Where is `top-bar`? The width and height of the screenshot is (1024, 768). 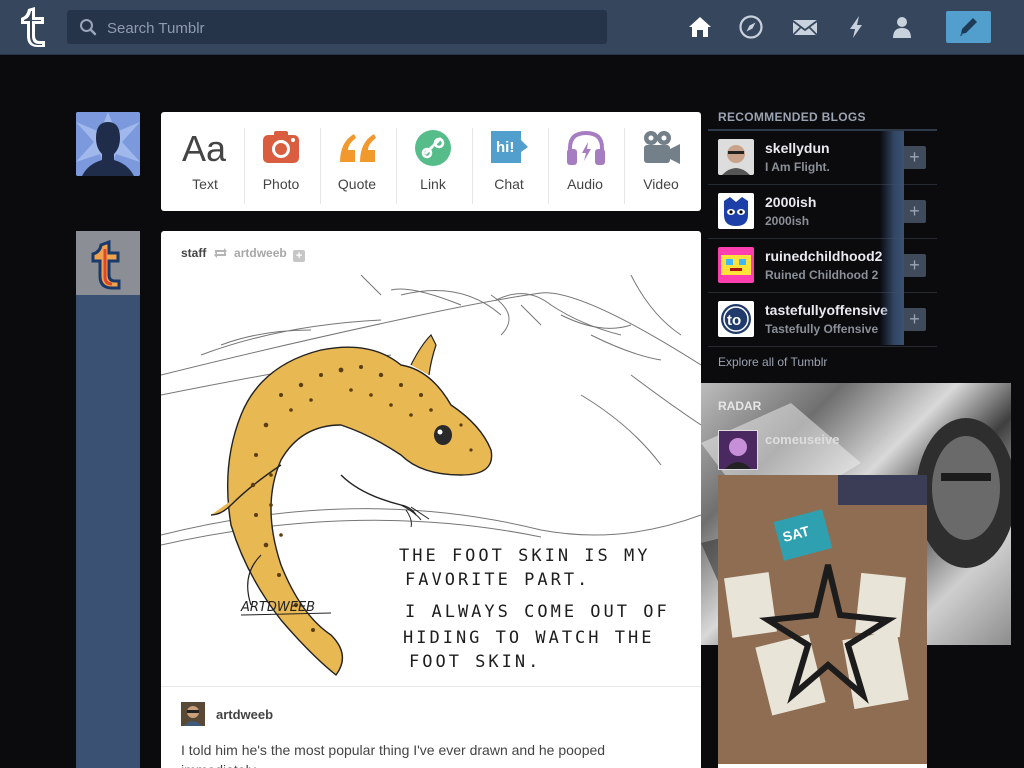
top-bar is located at coordinates (512, 27).